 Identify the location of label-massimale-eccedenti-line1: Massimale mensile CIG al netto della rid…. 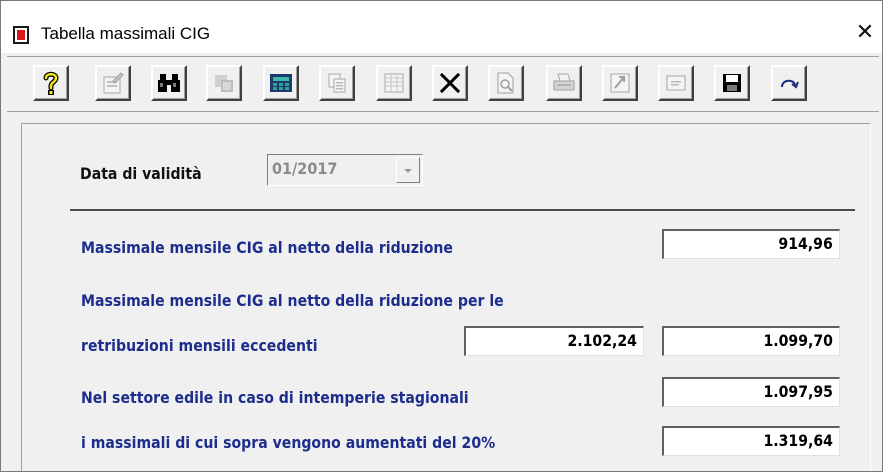
(292, 300).